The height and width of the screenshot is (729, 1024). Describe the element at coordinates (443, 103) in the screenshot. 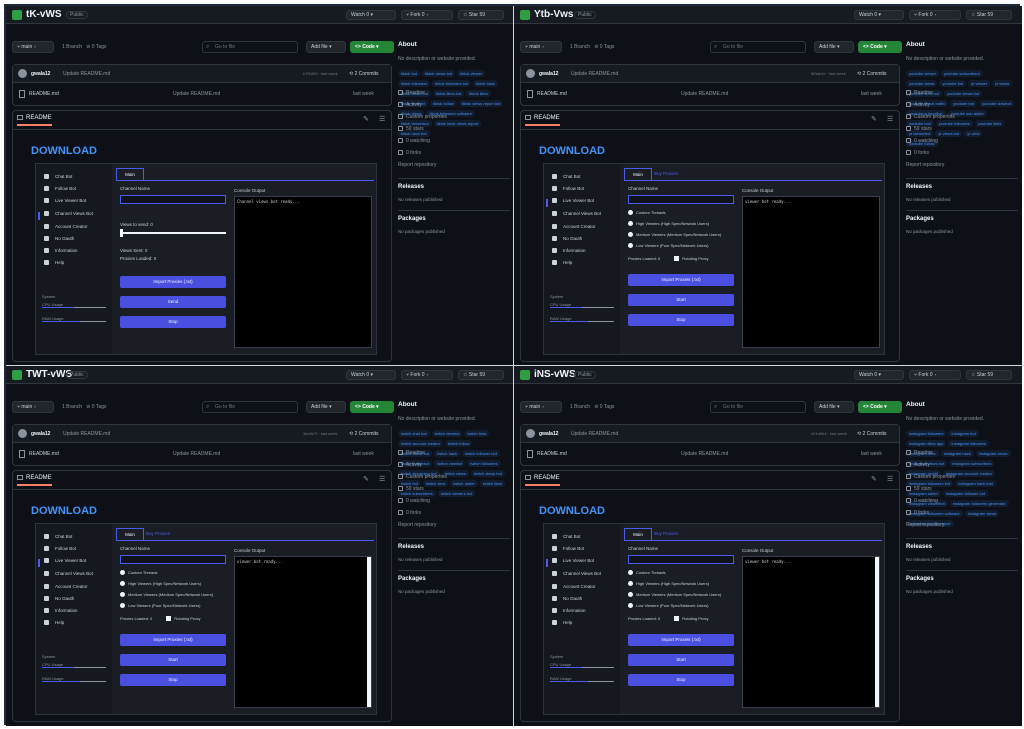

I see `topic-tag: tiktok follow` at that location.